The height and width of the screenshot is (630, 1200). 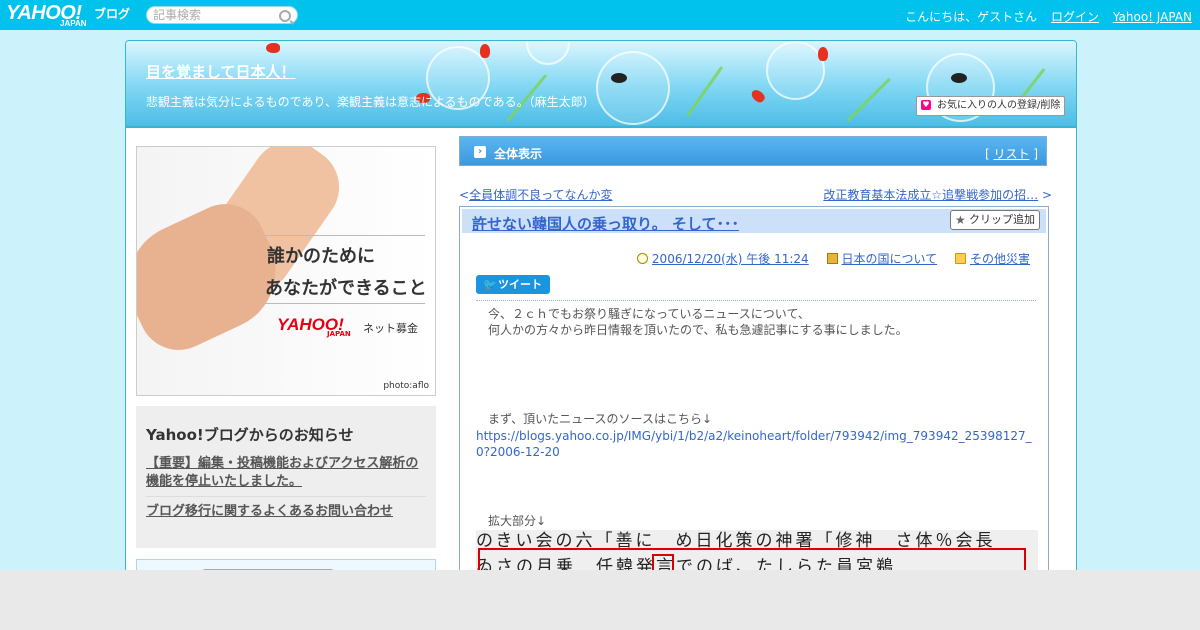 What do you see at coordinates (480, 152) in the screenshot?
I see `arrow-right-icon: ›` at bounding box center [480, 152].